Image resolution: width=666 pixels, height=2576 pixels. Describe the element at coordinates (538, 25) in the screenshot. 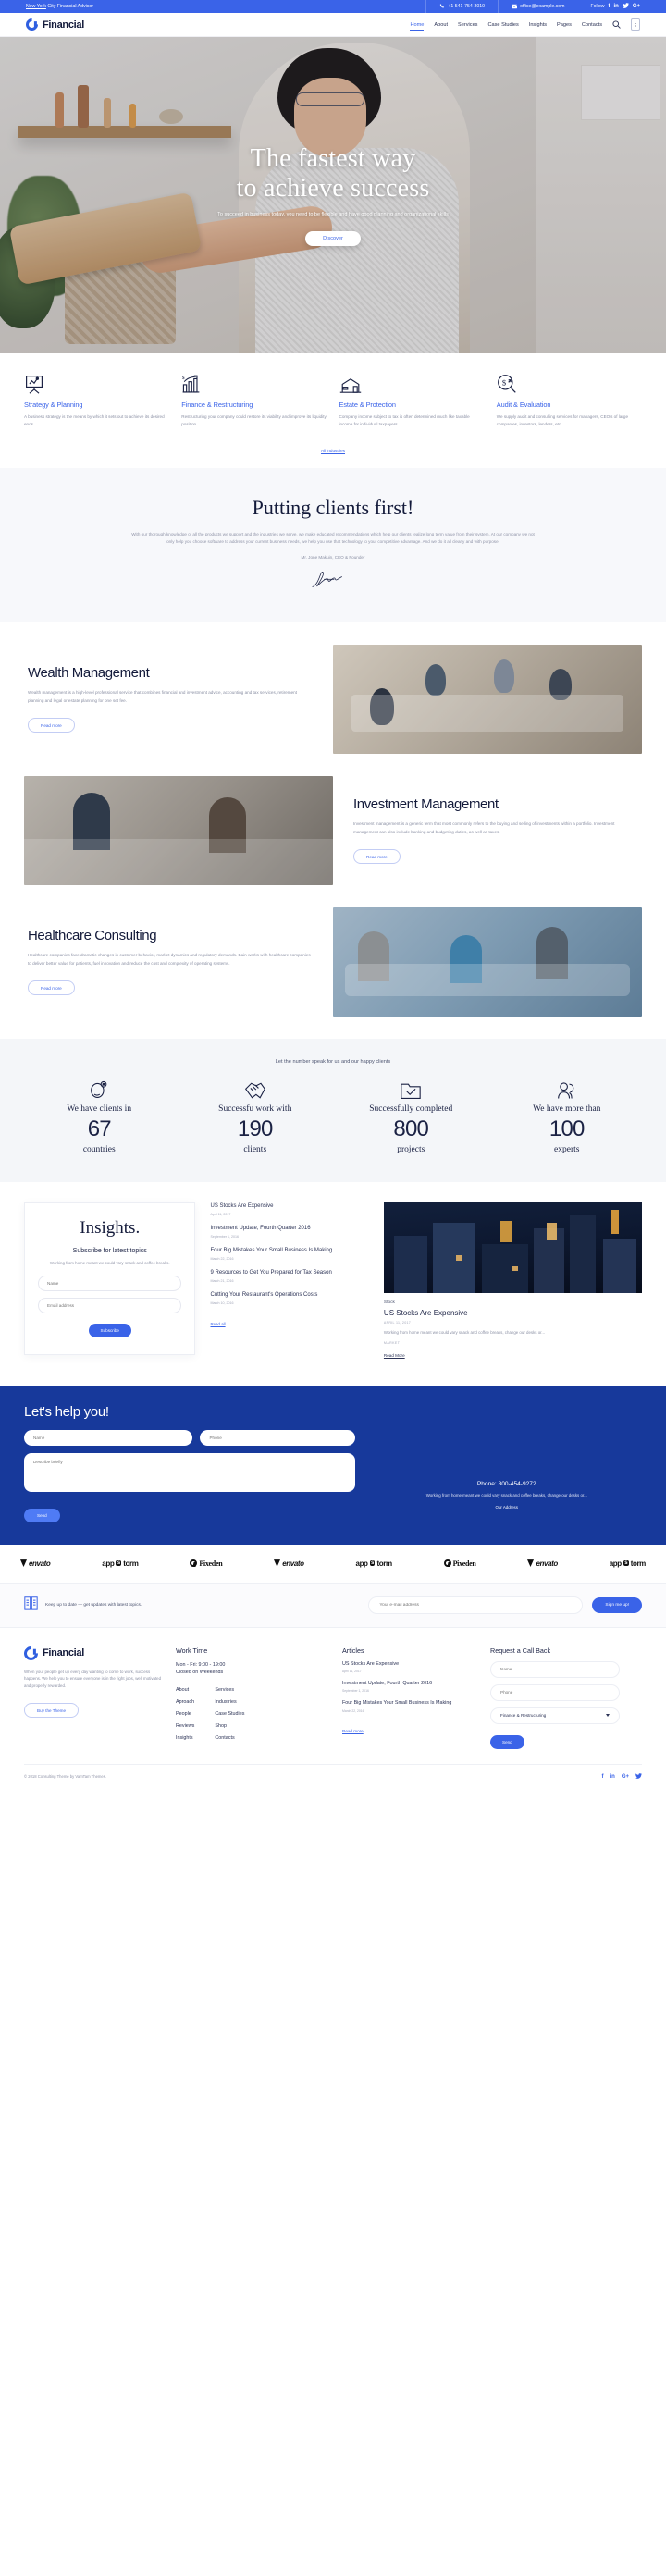

I see `nav-item-insights: Insights` at that location.